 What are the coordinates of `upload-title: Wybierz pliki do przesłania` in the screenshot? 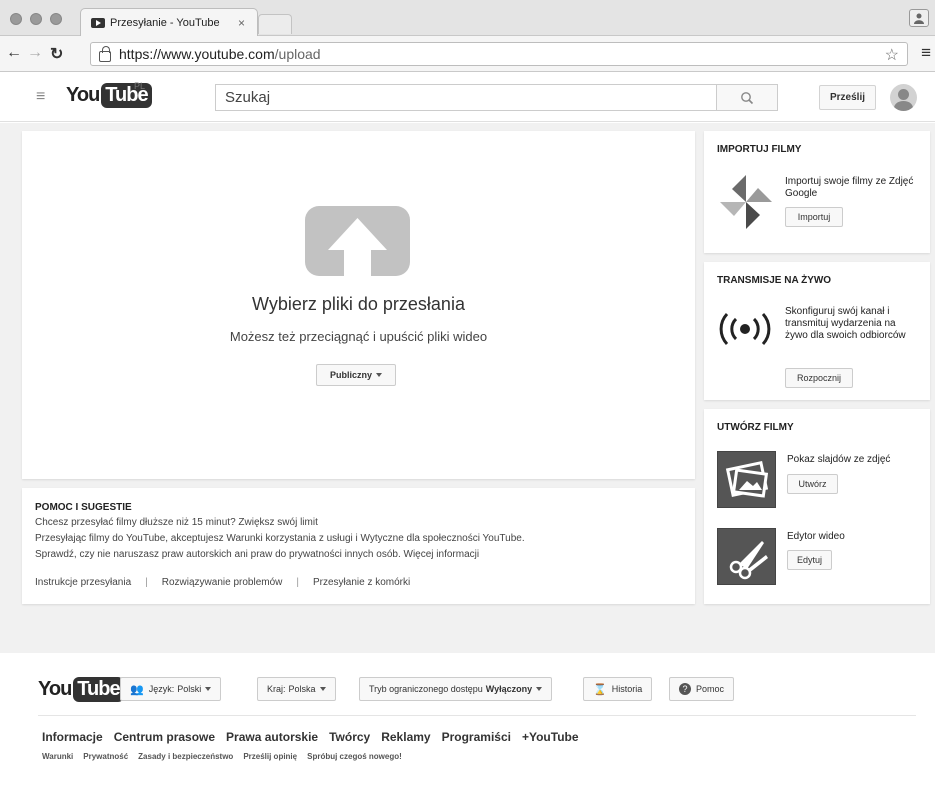 It's located at (358, 304).